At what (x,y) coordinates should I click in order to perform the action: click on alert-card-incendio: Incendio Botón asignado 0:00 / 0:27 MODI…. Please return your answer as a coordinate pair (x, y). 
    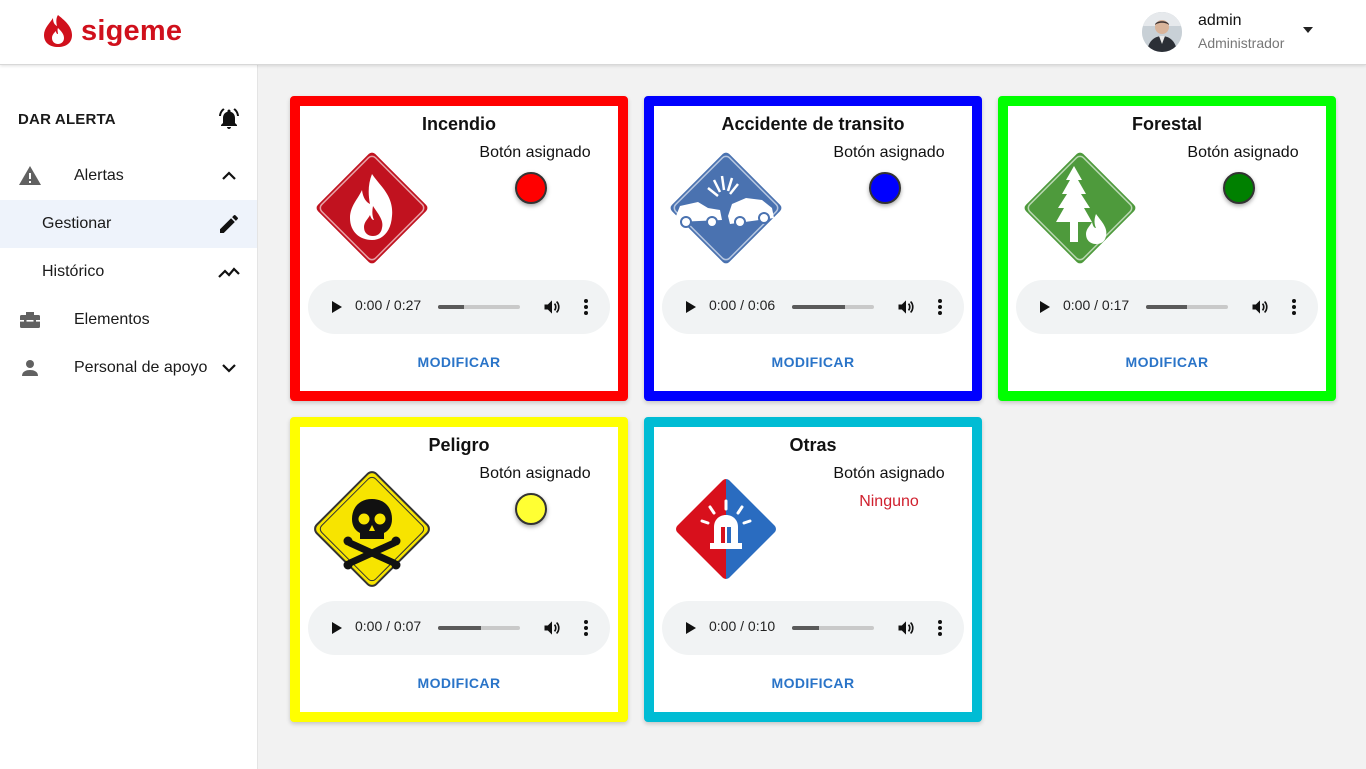
    Looking at the image, I should click on (459, 248).